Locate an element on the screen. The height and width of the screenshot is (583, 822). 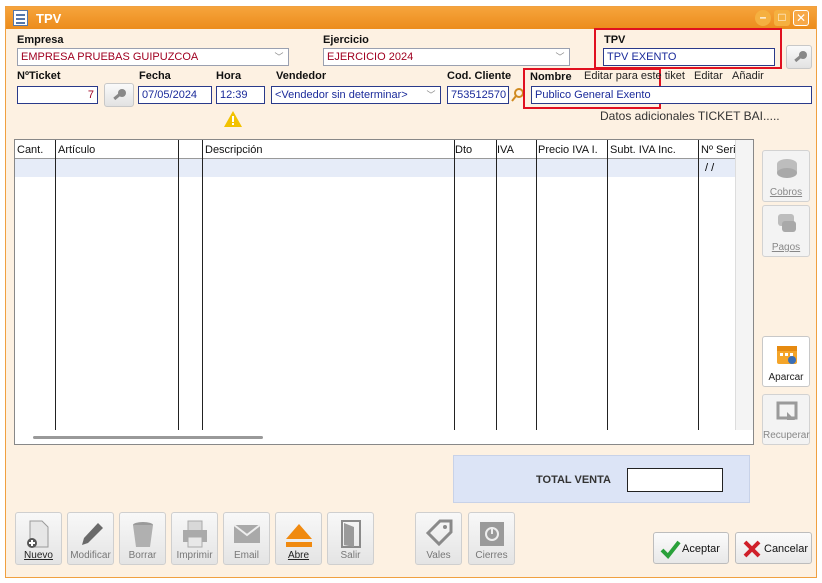
ticket-search-button is located at coordinates (119, 95).